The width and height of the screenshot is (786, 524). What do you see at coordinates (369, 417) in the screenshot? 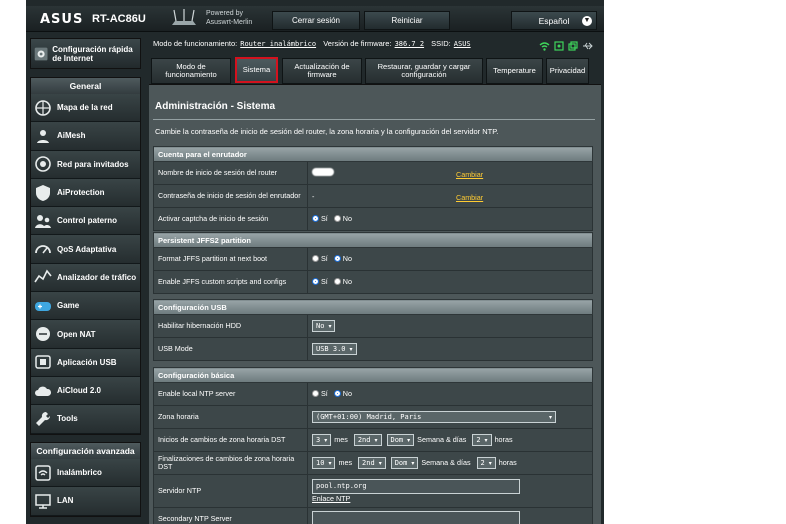
I see `timezone-value: (GMT+01:00) Madrid, Paris` at bounding box center [369, 417].